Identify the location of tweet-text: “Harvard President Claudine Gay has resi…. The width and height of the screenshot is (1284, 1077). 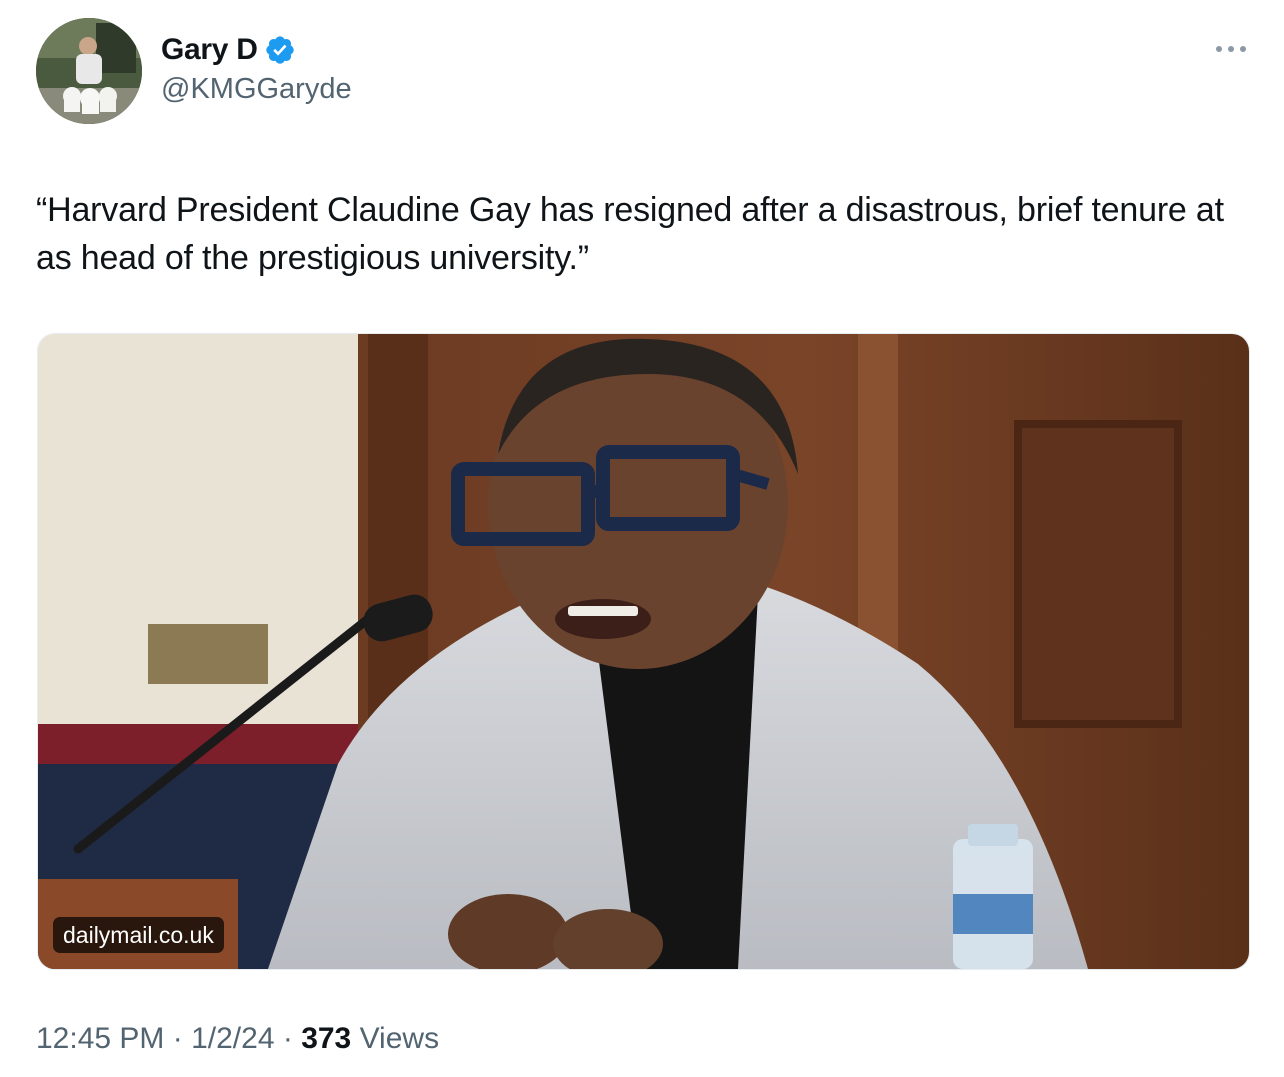
(630, 234).